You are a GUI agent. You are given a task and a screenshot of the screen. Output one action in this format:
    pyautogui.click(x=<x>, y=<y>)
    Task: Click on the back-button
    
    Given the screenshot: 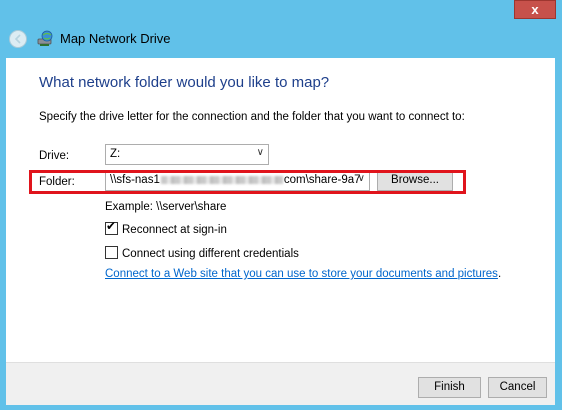 What is the action you would take?
    pyautogui.click(x=18, y=39)
    